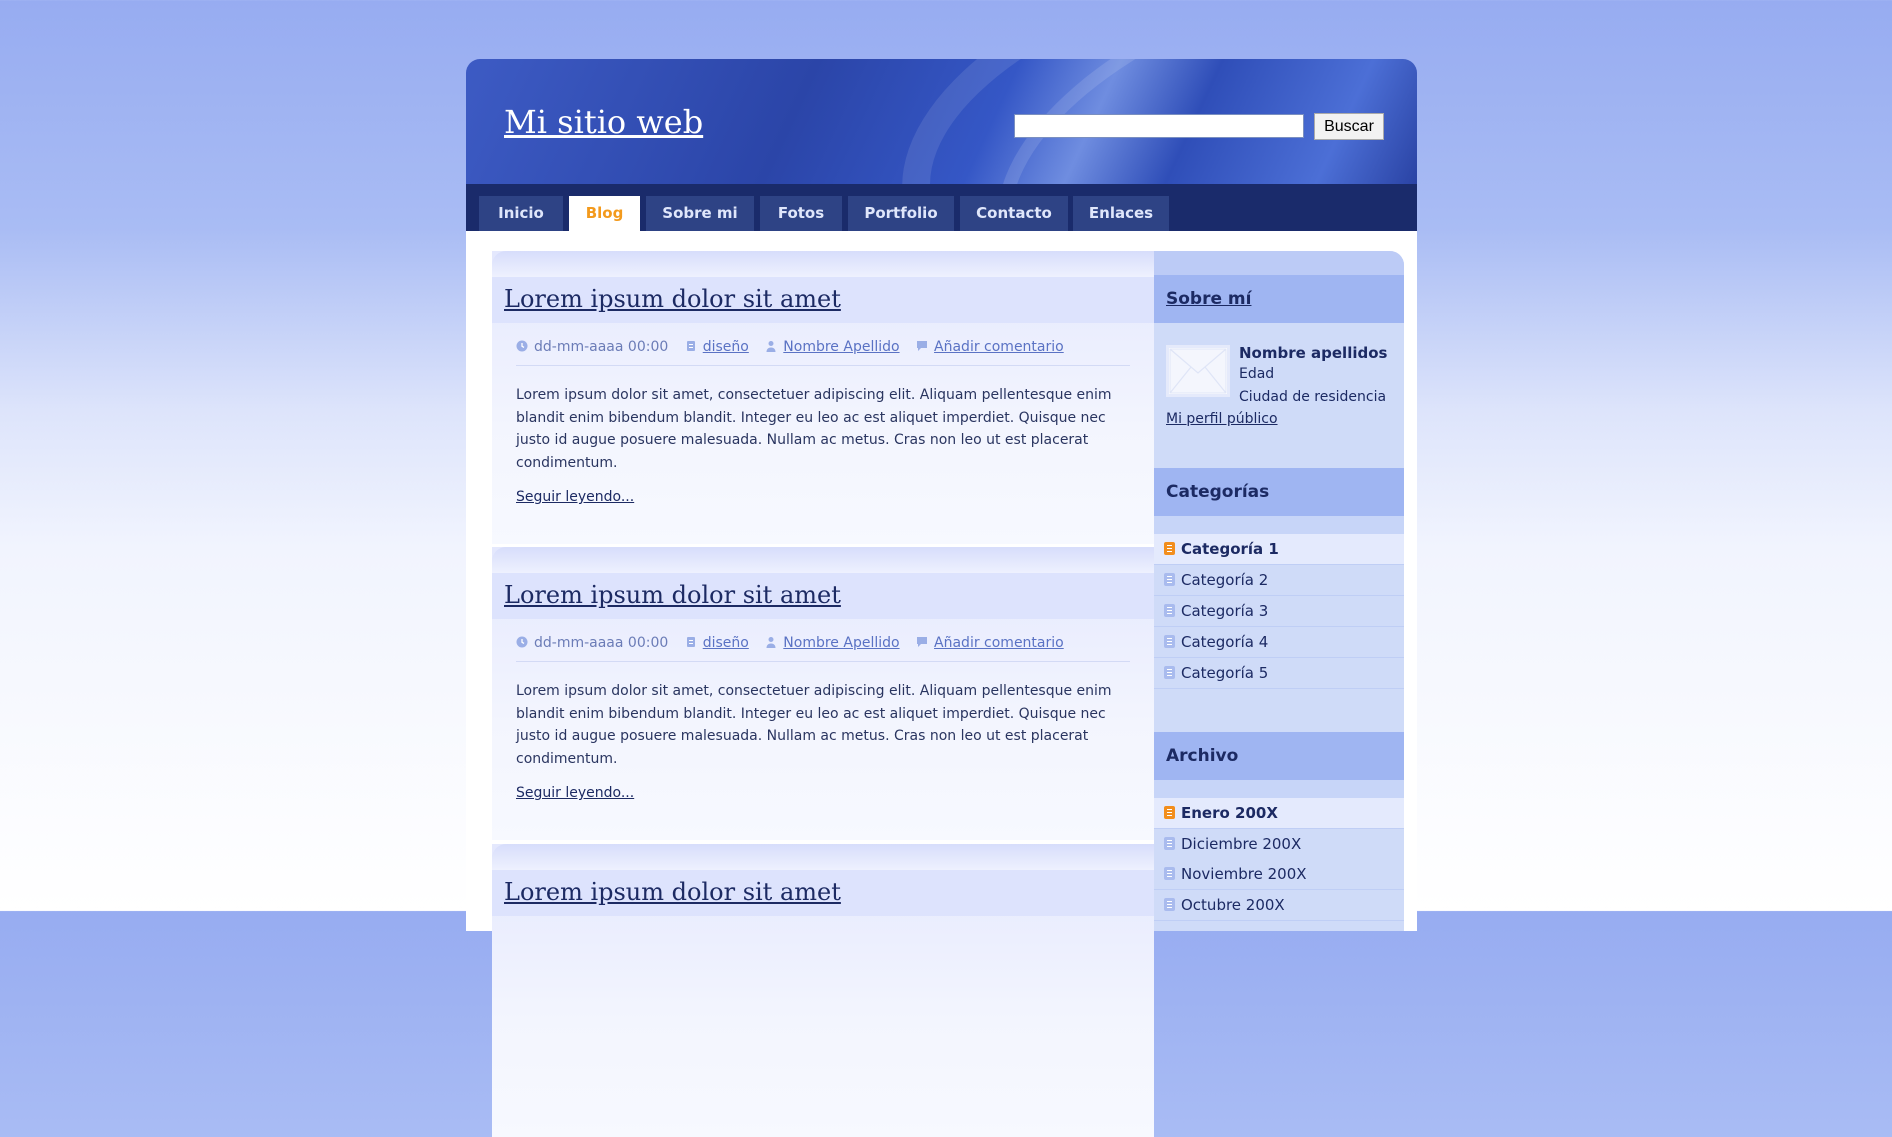 This screenshot has height=1137, width=1892. Describe the element at coordinates (1313, 353) in the screenshot. I see `profile-name: Nombre apellidos` at that location.